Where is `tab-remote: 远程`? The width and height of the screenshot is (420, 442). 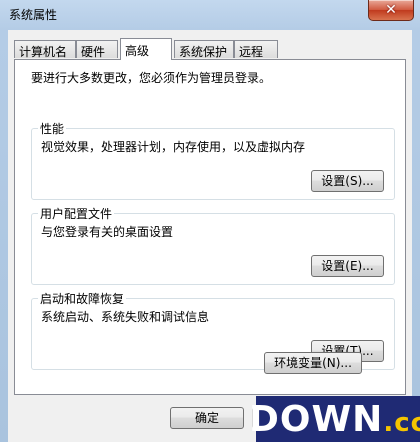
tab-remote: 远程 is located at coordinates (256, 49).